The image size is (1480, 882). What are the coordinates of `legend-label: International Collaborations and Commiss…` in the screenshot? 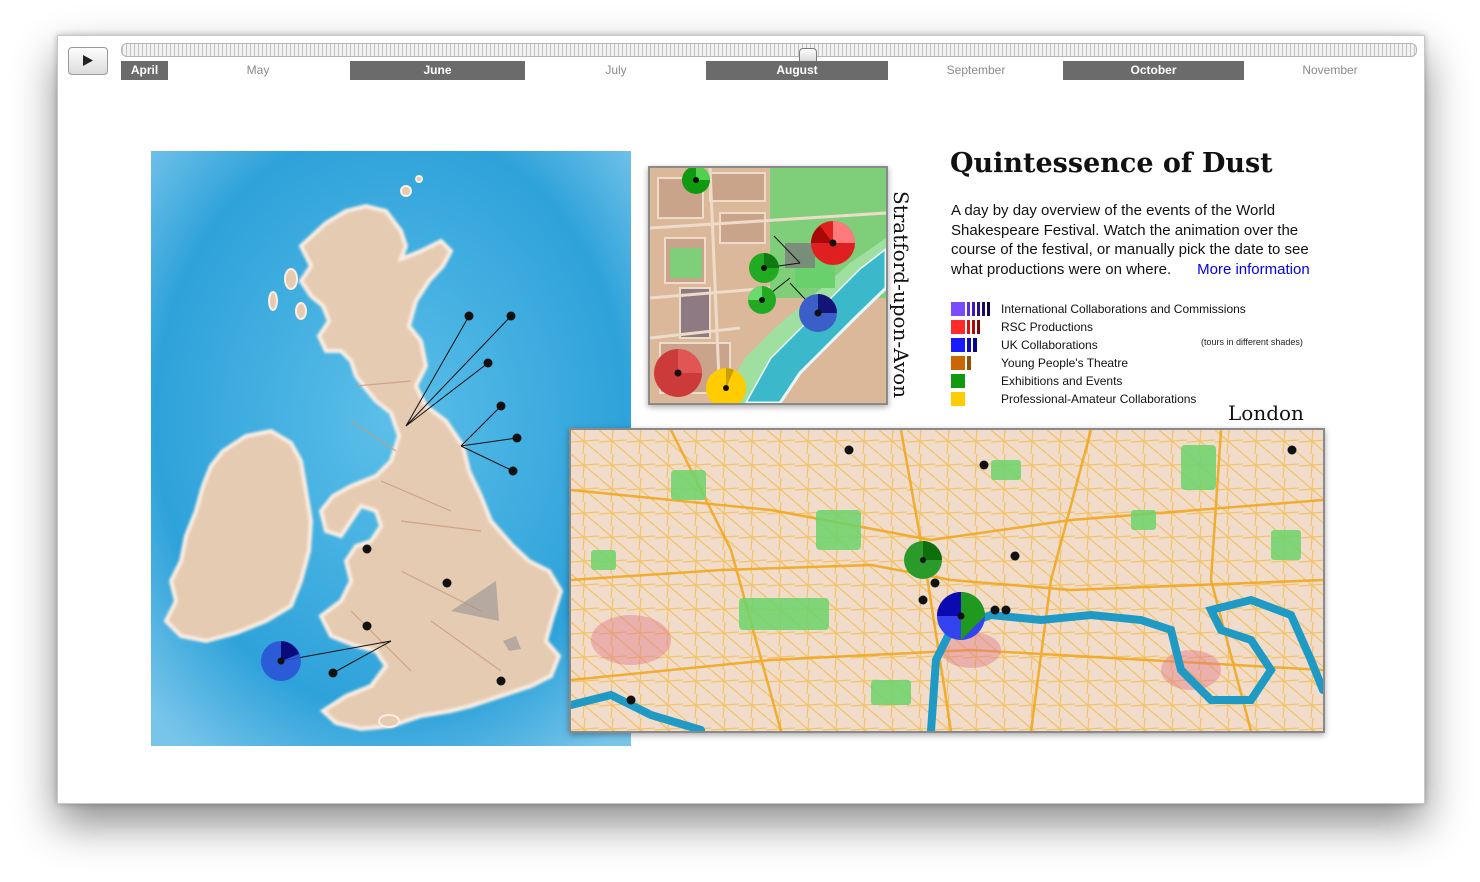 It's located at (1123, 309).